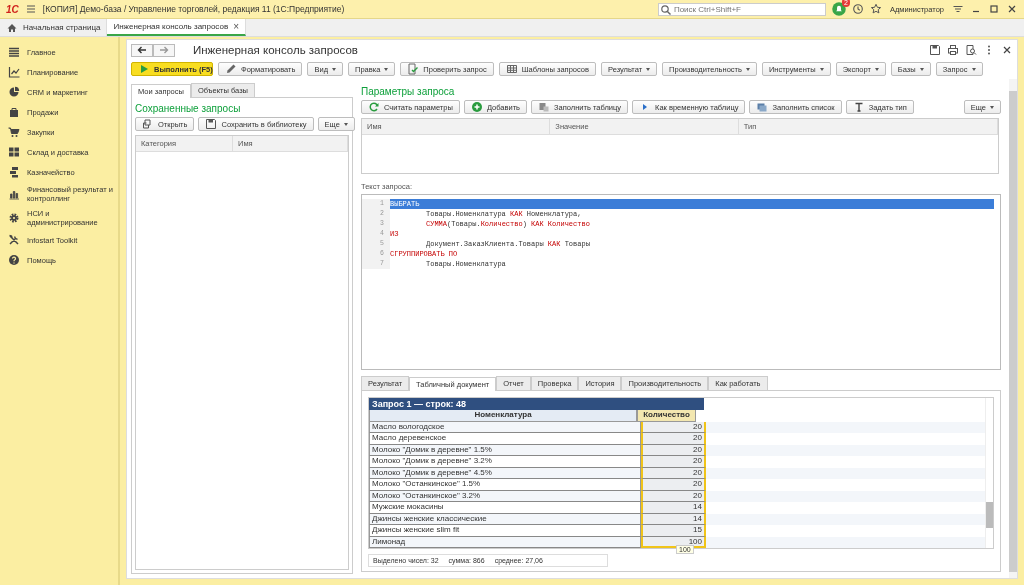  What do you see at coordinates (994, 9) in the screenshot?
I see `maximize-icon` at bounding box center [994, 9].